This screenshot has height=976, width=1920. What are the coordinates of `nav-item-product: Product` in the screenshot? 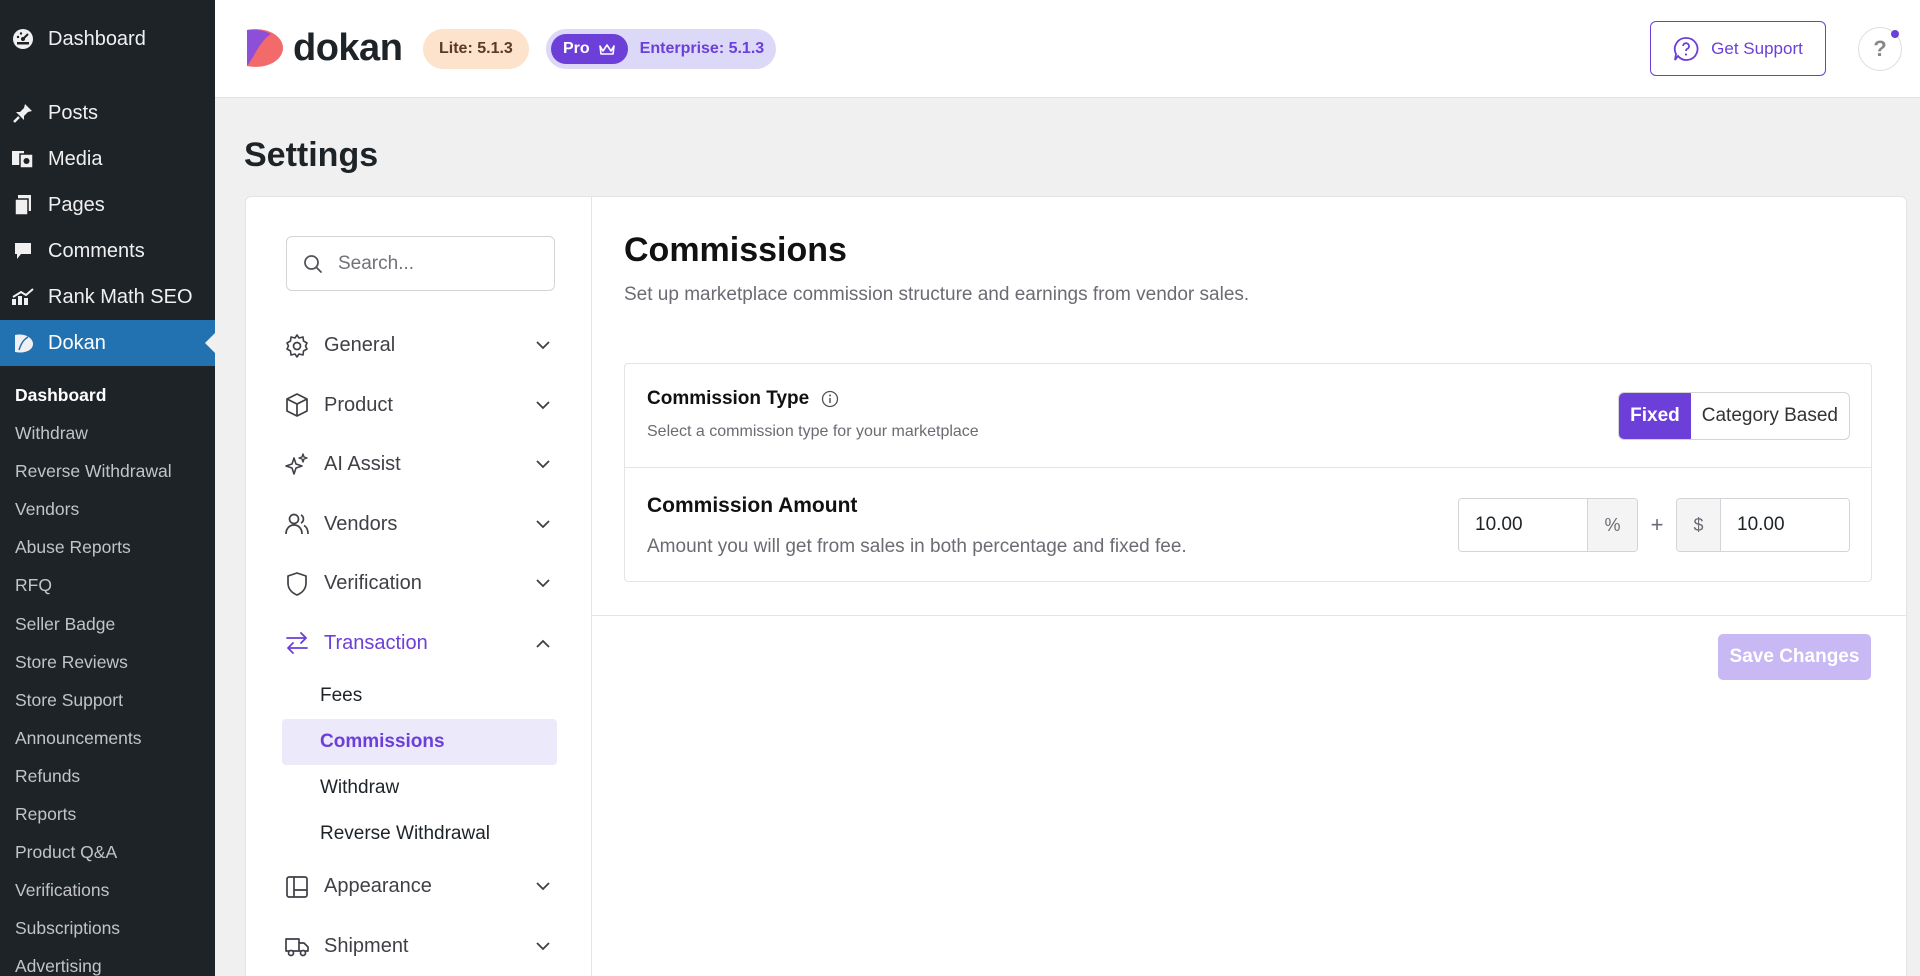 It's located at (419, 406).